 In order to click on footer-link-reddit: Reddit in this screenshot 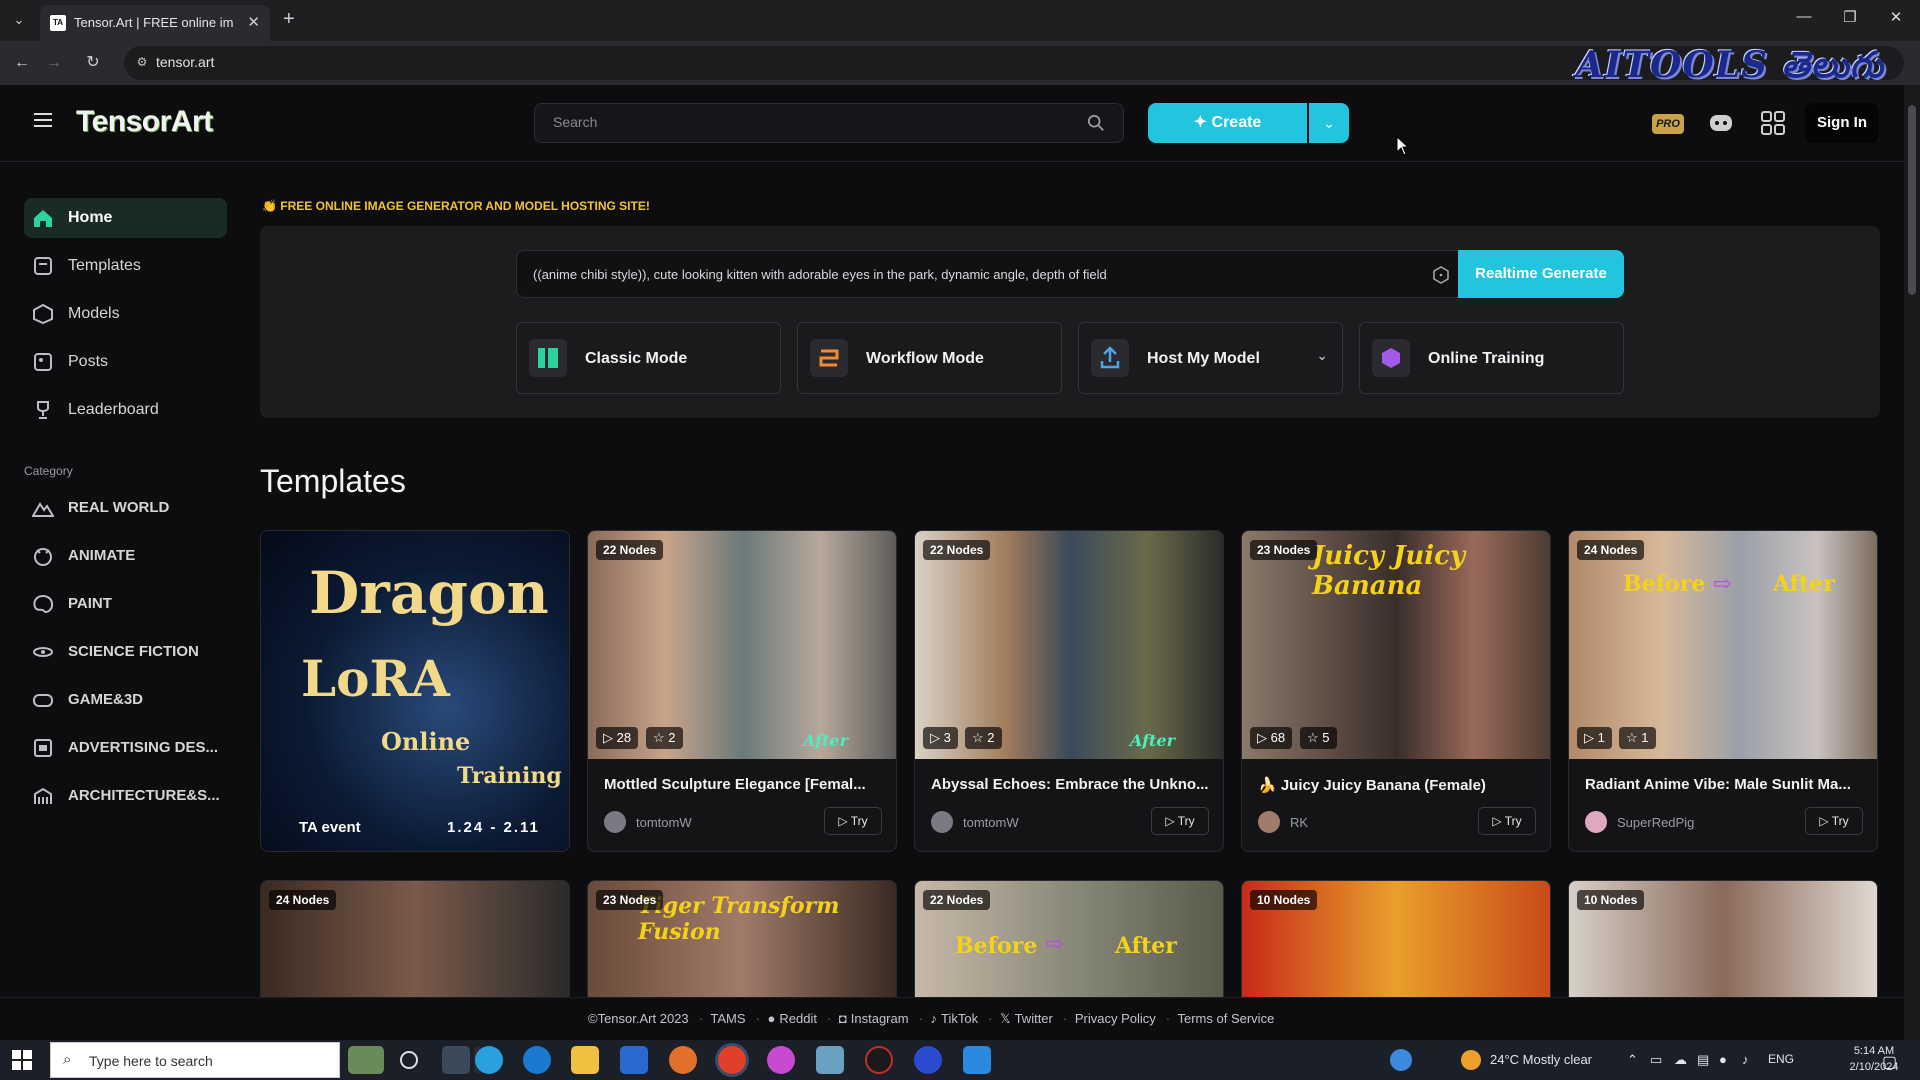, I will do `click(798, 1018)`.